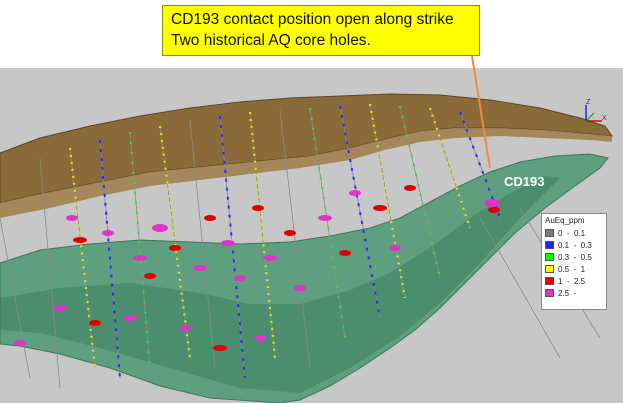  I want to click on callout-line-2: Two historical AQ core holes., so click(271, 40).